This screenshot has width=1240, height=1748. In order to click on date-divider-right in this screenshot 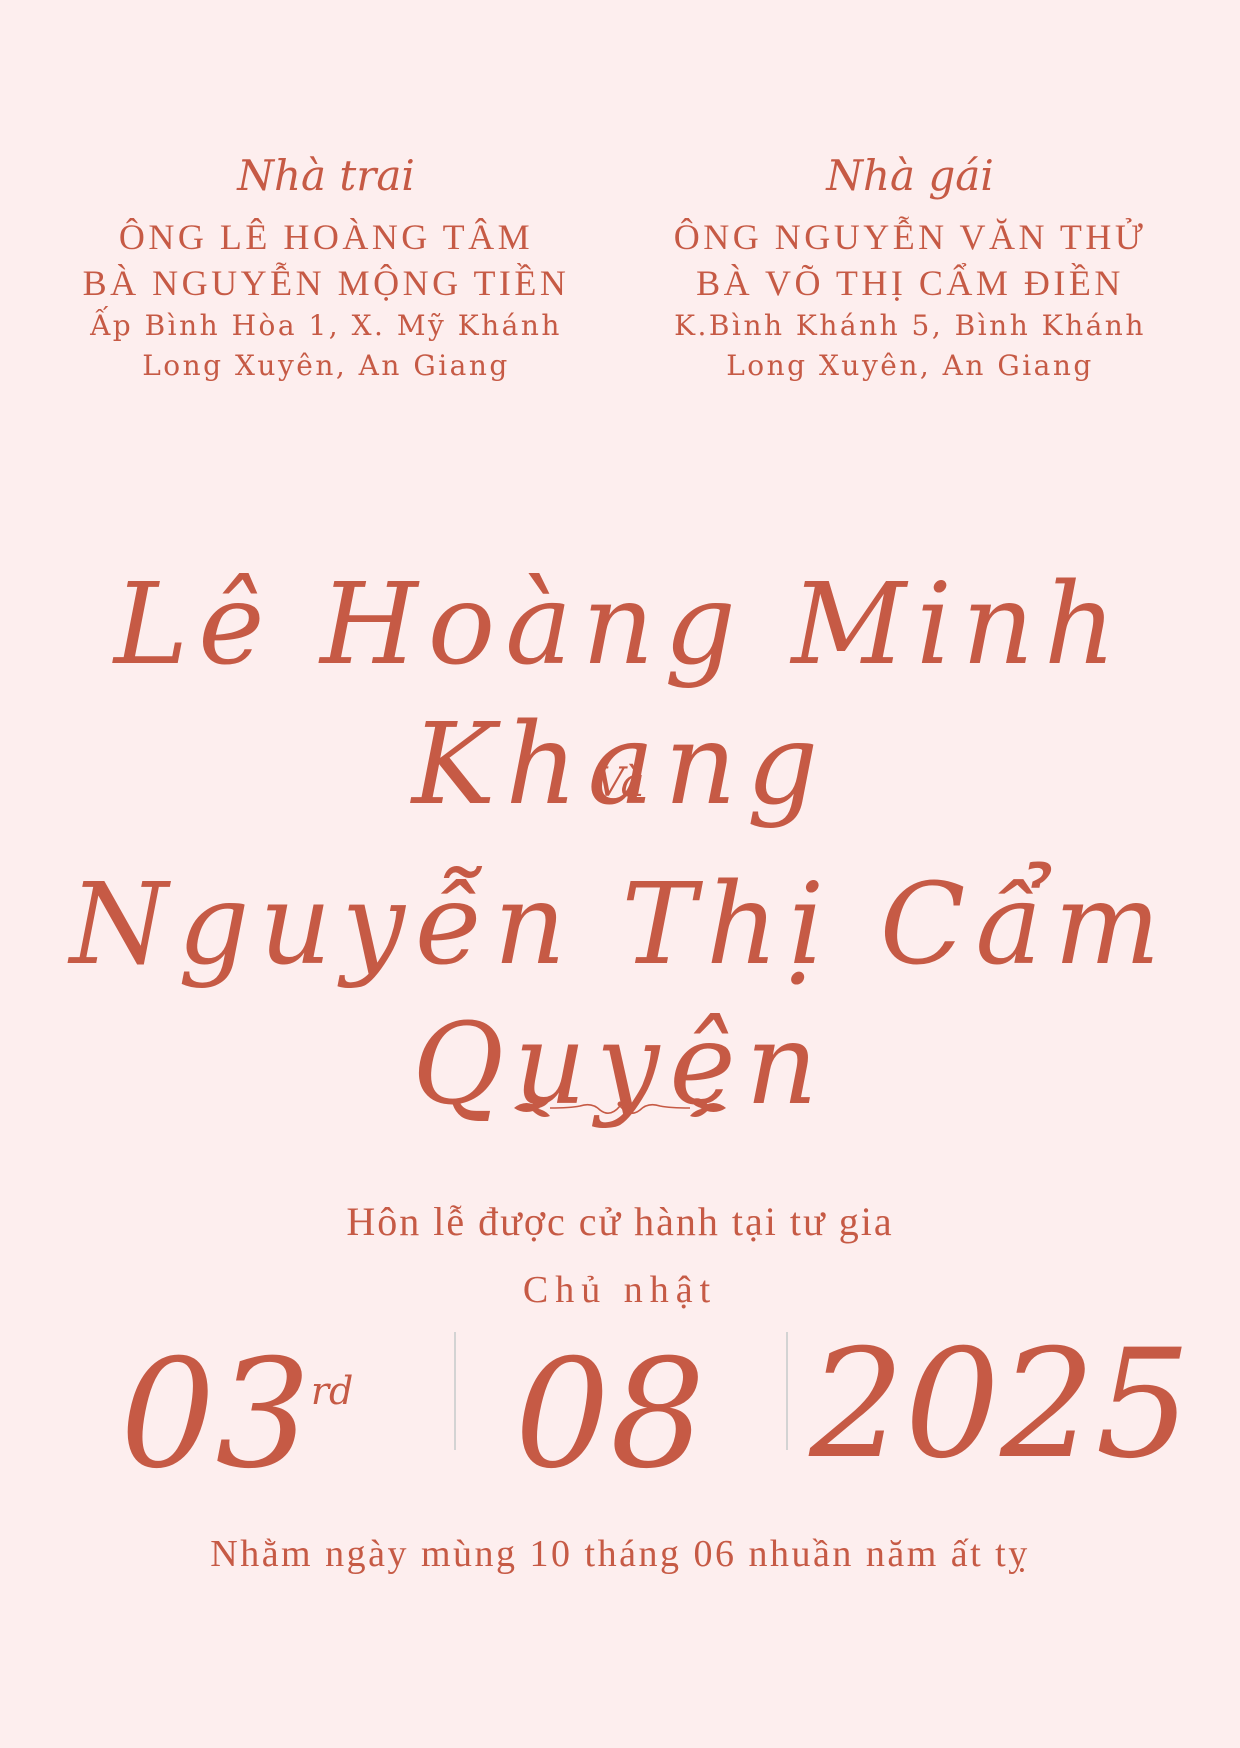, I will do `click(787, 1391)`.